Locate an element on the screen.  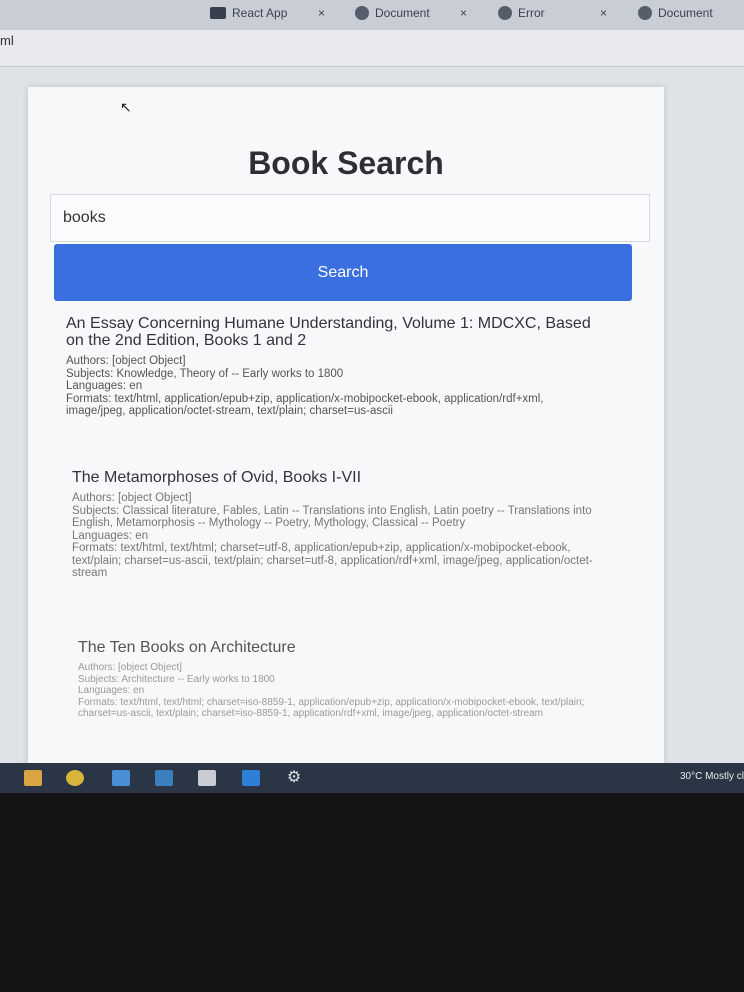
tab-error: Error is located at coordinates (521, 13).